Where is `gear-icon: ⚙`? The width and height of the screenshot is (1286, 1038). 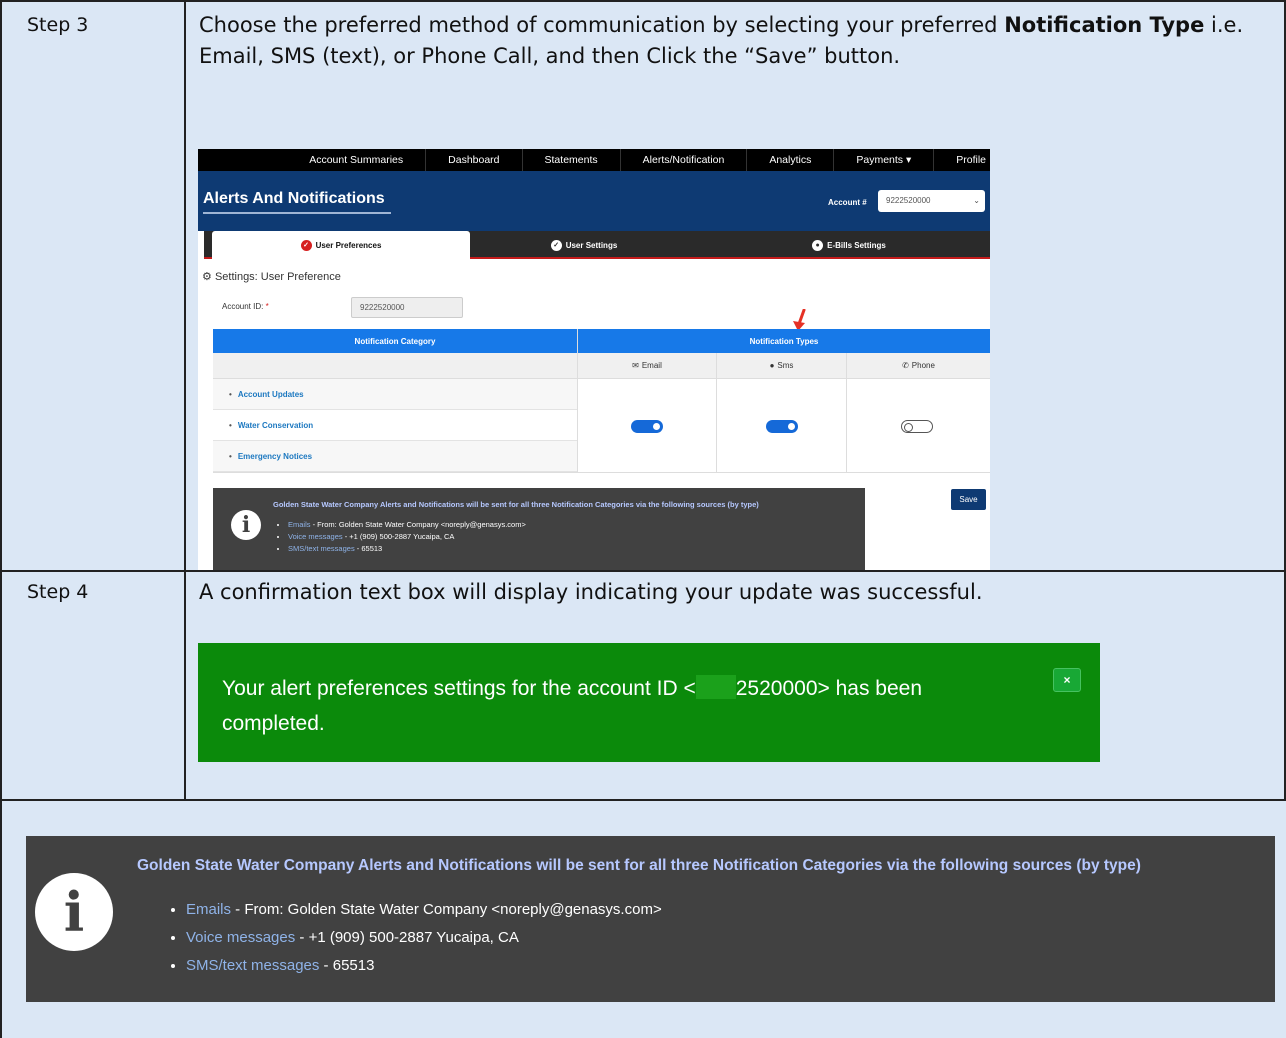 gear-icon: ⚙ is located at coordinates (207, 277).